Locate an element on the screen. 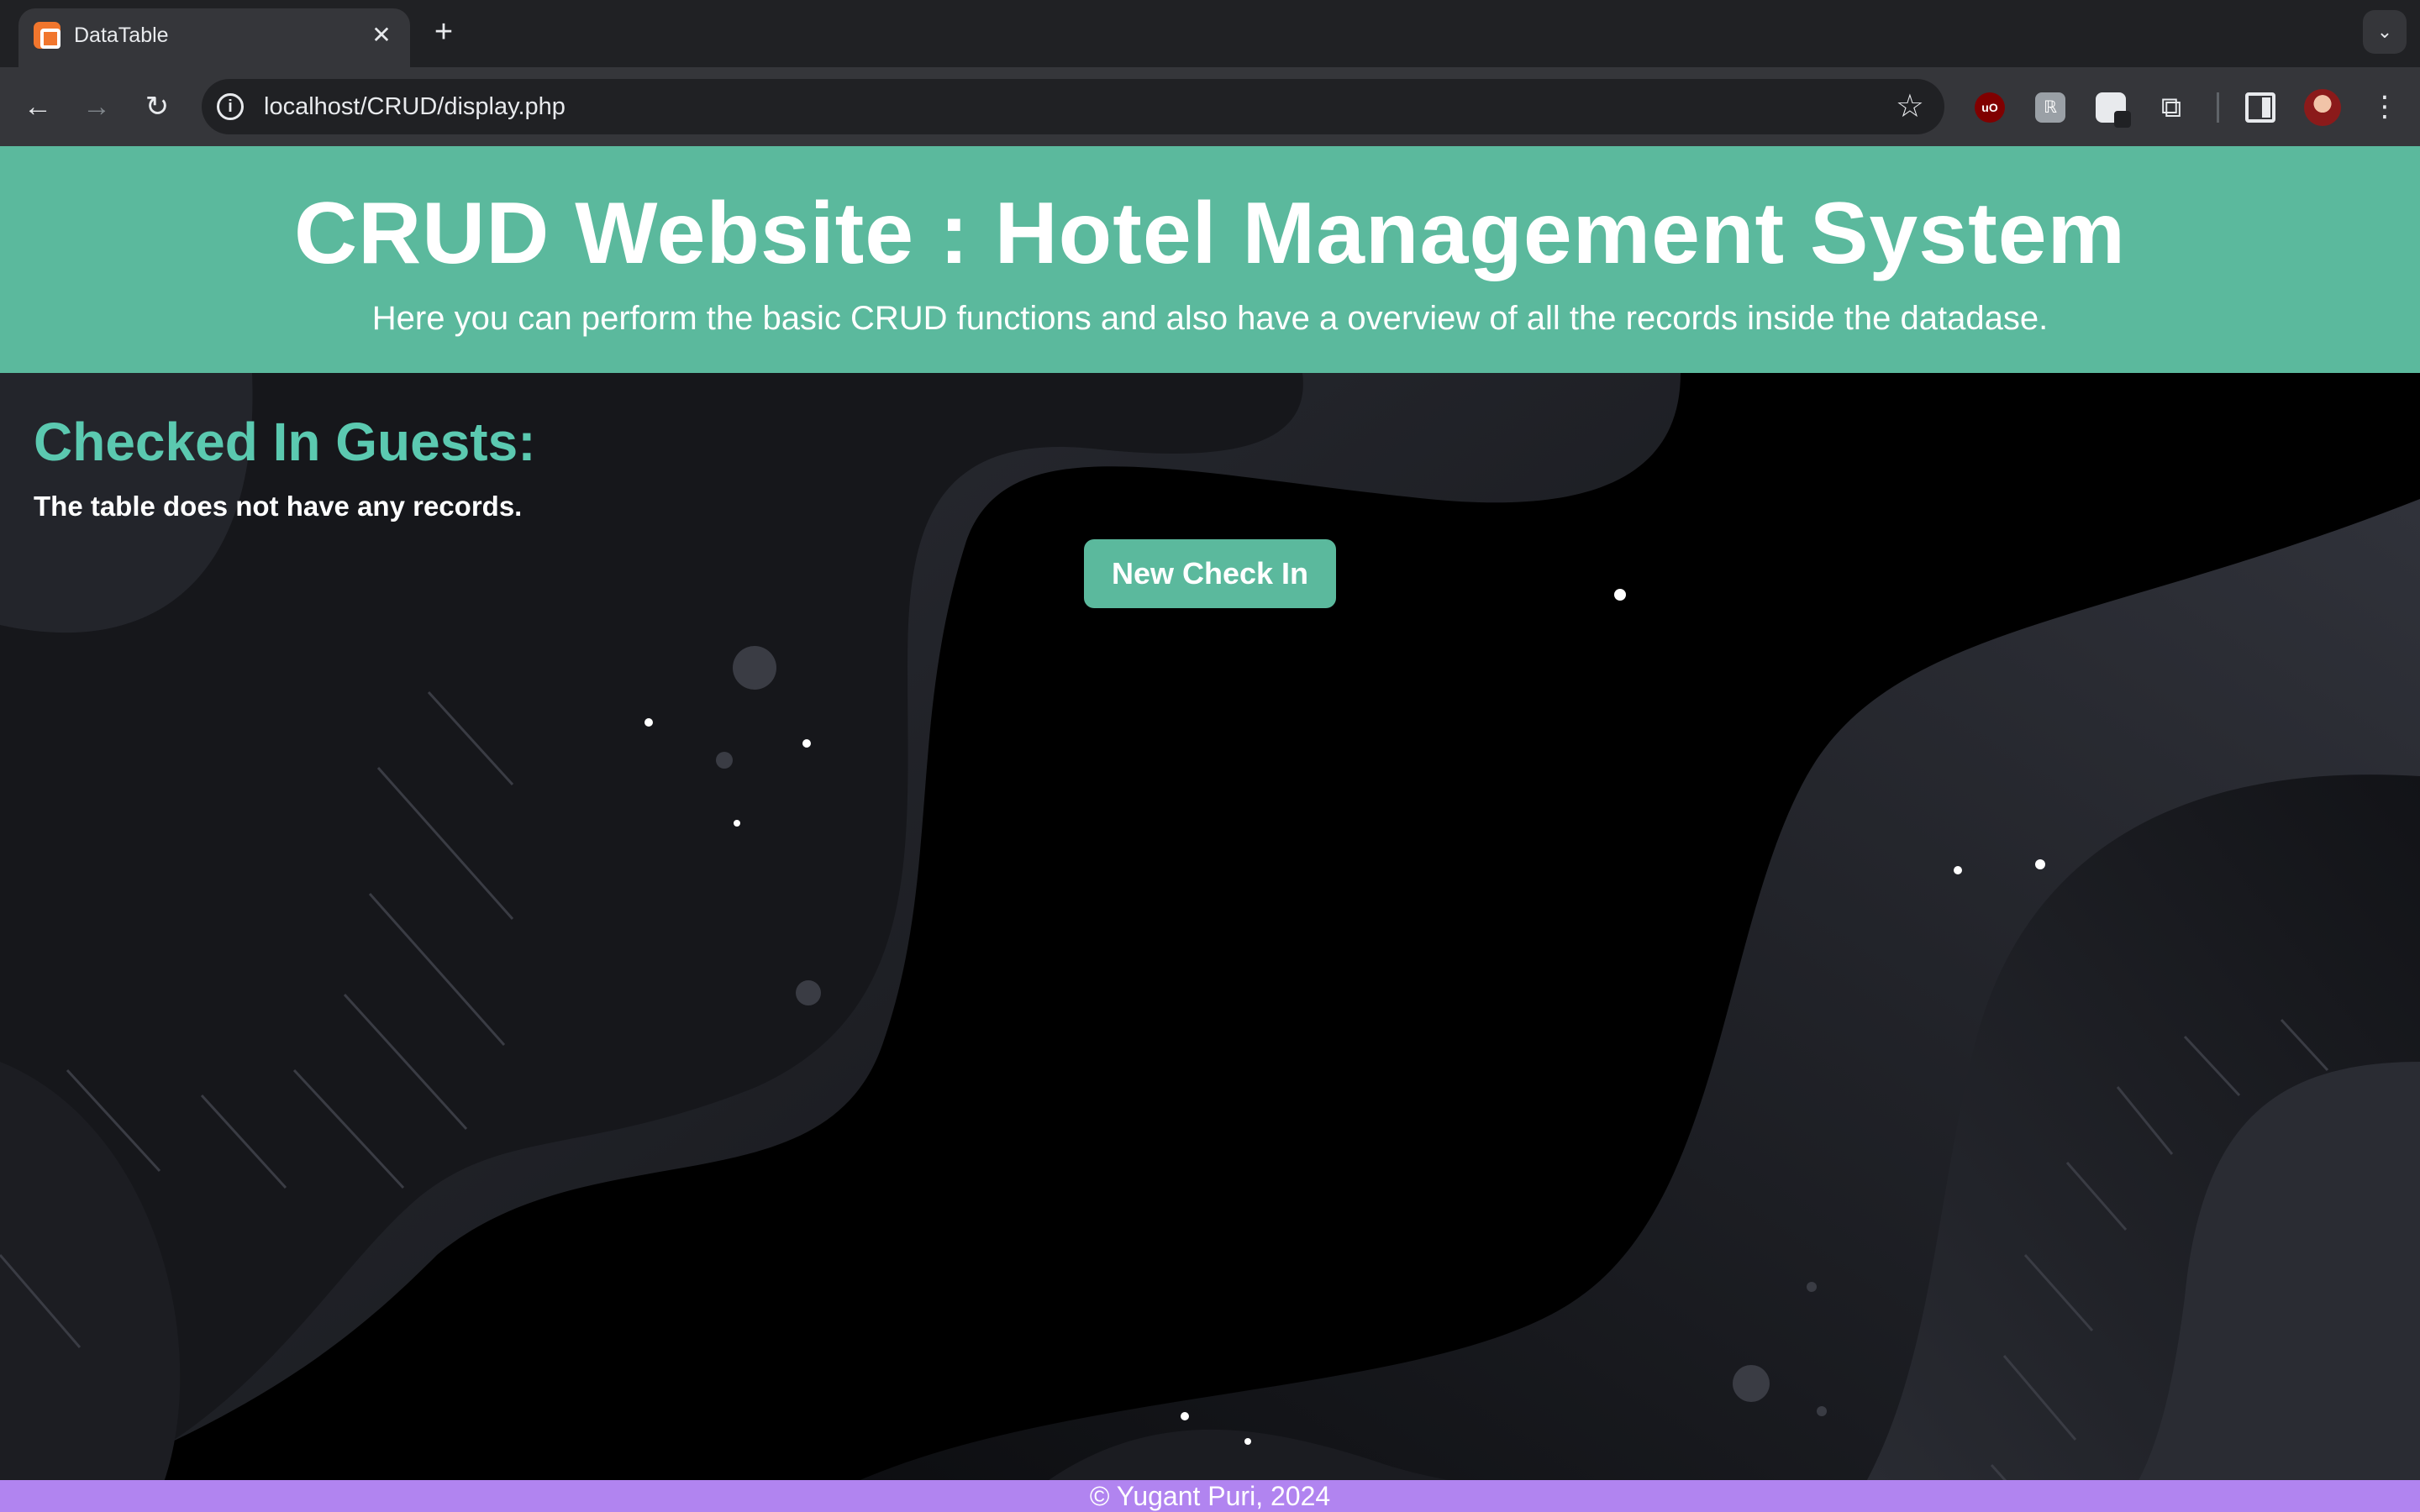 The height and width of the screenshot is (1512, 2420). tab-search-button: ⌄ is located at coordinates (2385, 32).